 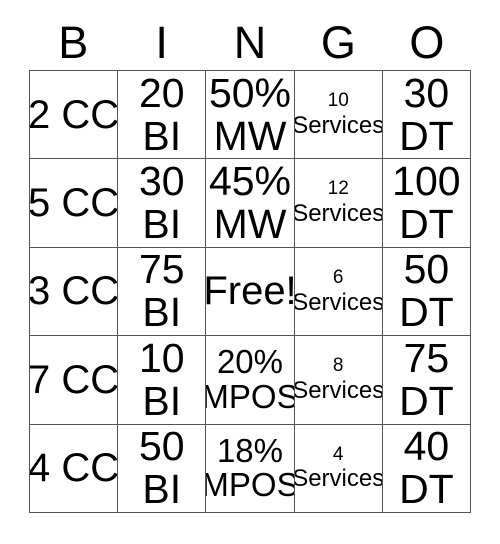 I want to click on bingo-cell-g1: 10 Services, so click(x=338, y=115).